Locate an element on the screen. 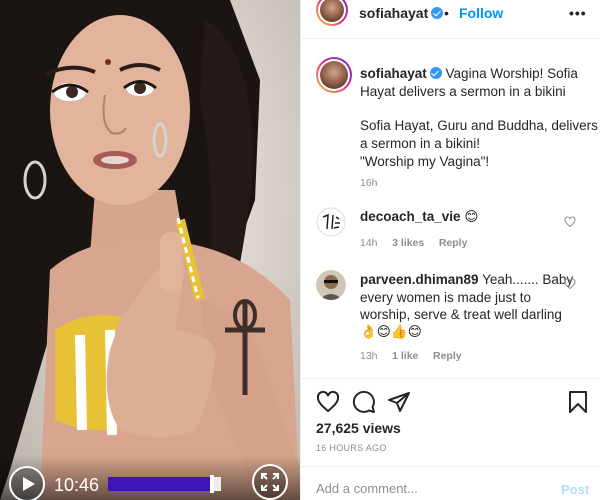 This screenshot has width=600, height=500. video-progress-bar is located at coordinates (164, 484).